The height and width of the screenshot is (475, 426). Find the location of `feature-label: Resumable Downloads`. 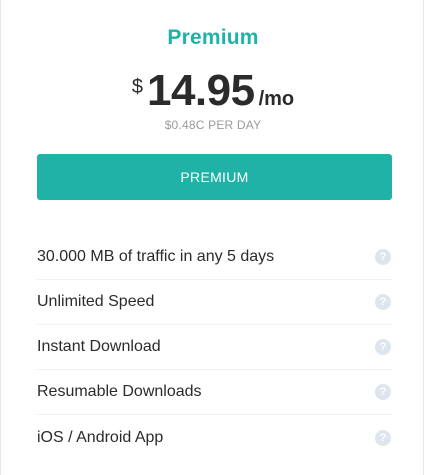

feature-label: Resumable Downloads is located at coordinates (119, 391).